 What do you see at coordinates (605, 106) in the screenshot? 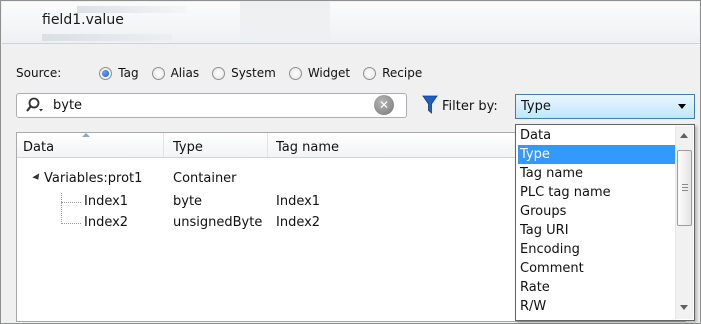
I see `filter-select: Type` at bounding box center [605, 106].